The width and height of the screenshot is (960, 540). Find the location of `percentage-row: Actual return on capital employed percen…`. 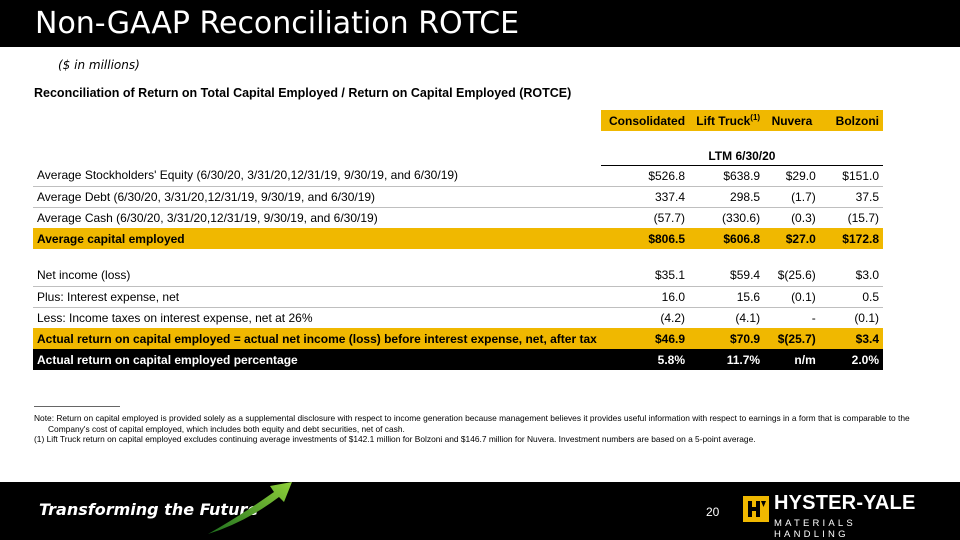

percentage-row: Actual return on capital employed percen… is located at coordinates (458, 359).